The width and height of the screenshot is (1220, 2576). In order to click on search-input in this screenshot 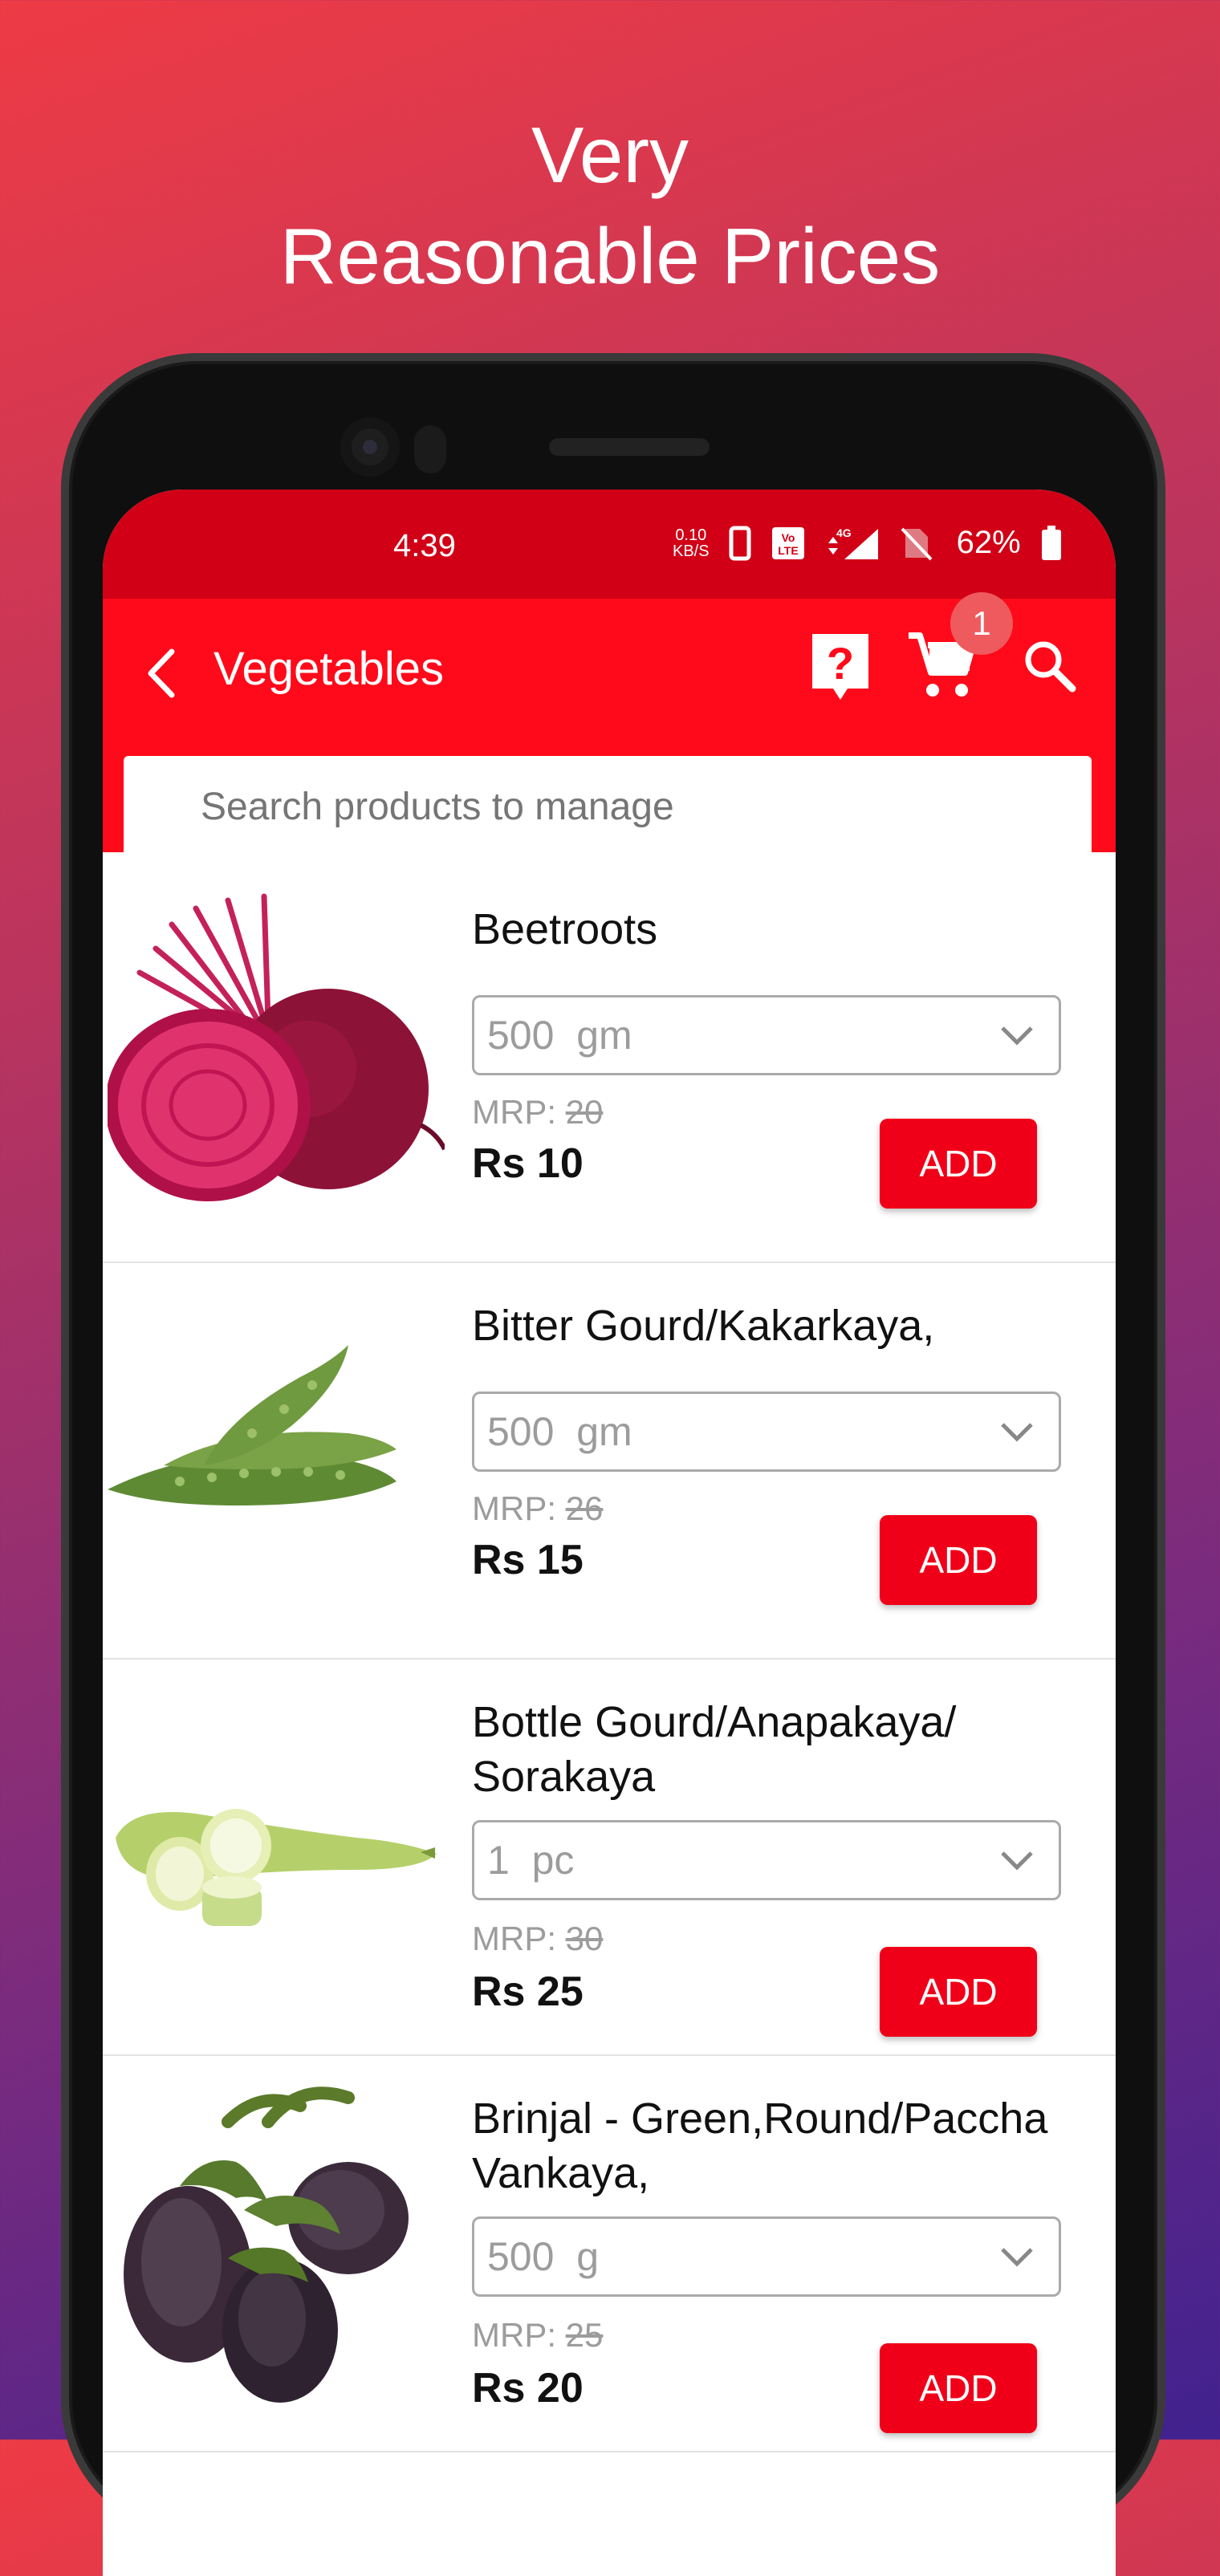, I will do `click(608, 808)`.